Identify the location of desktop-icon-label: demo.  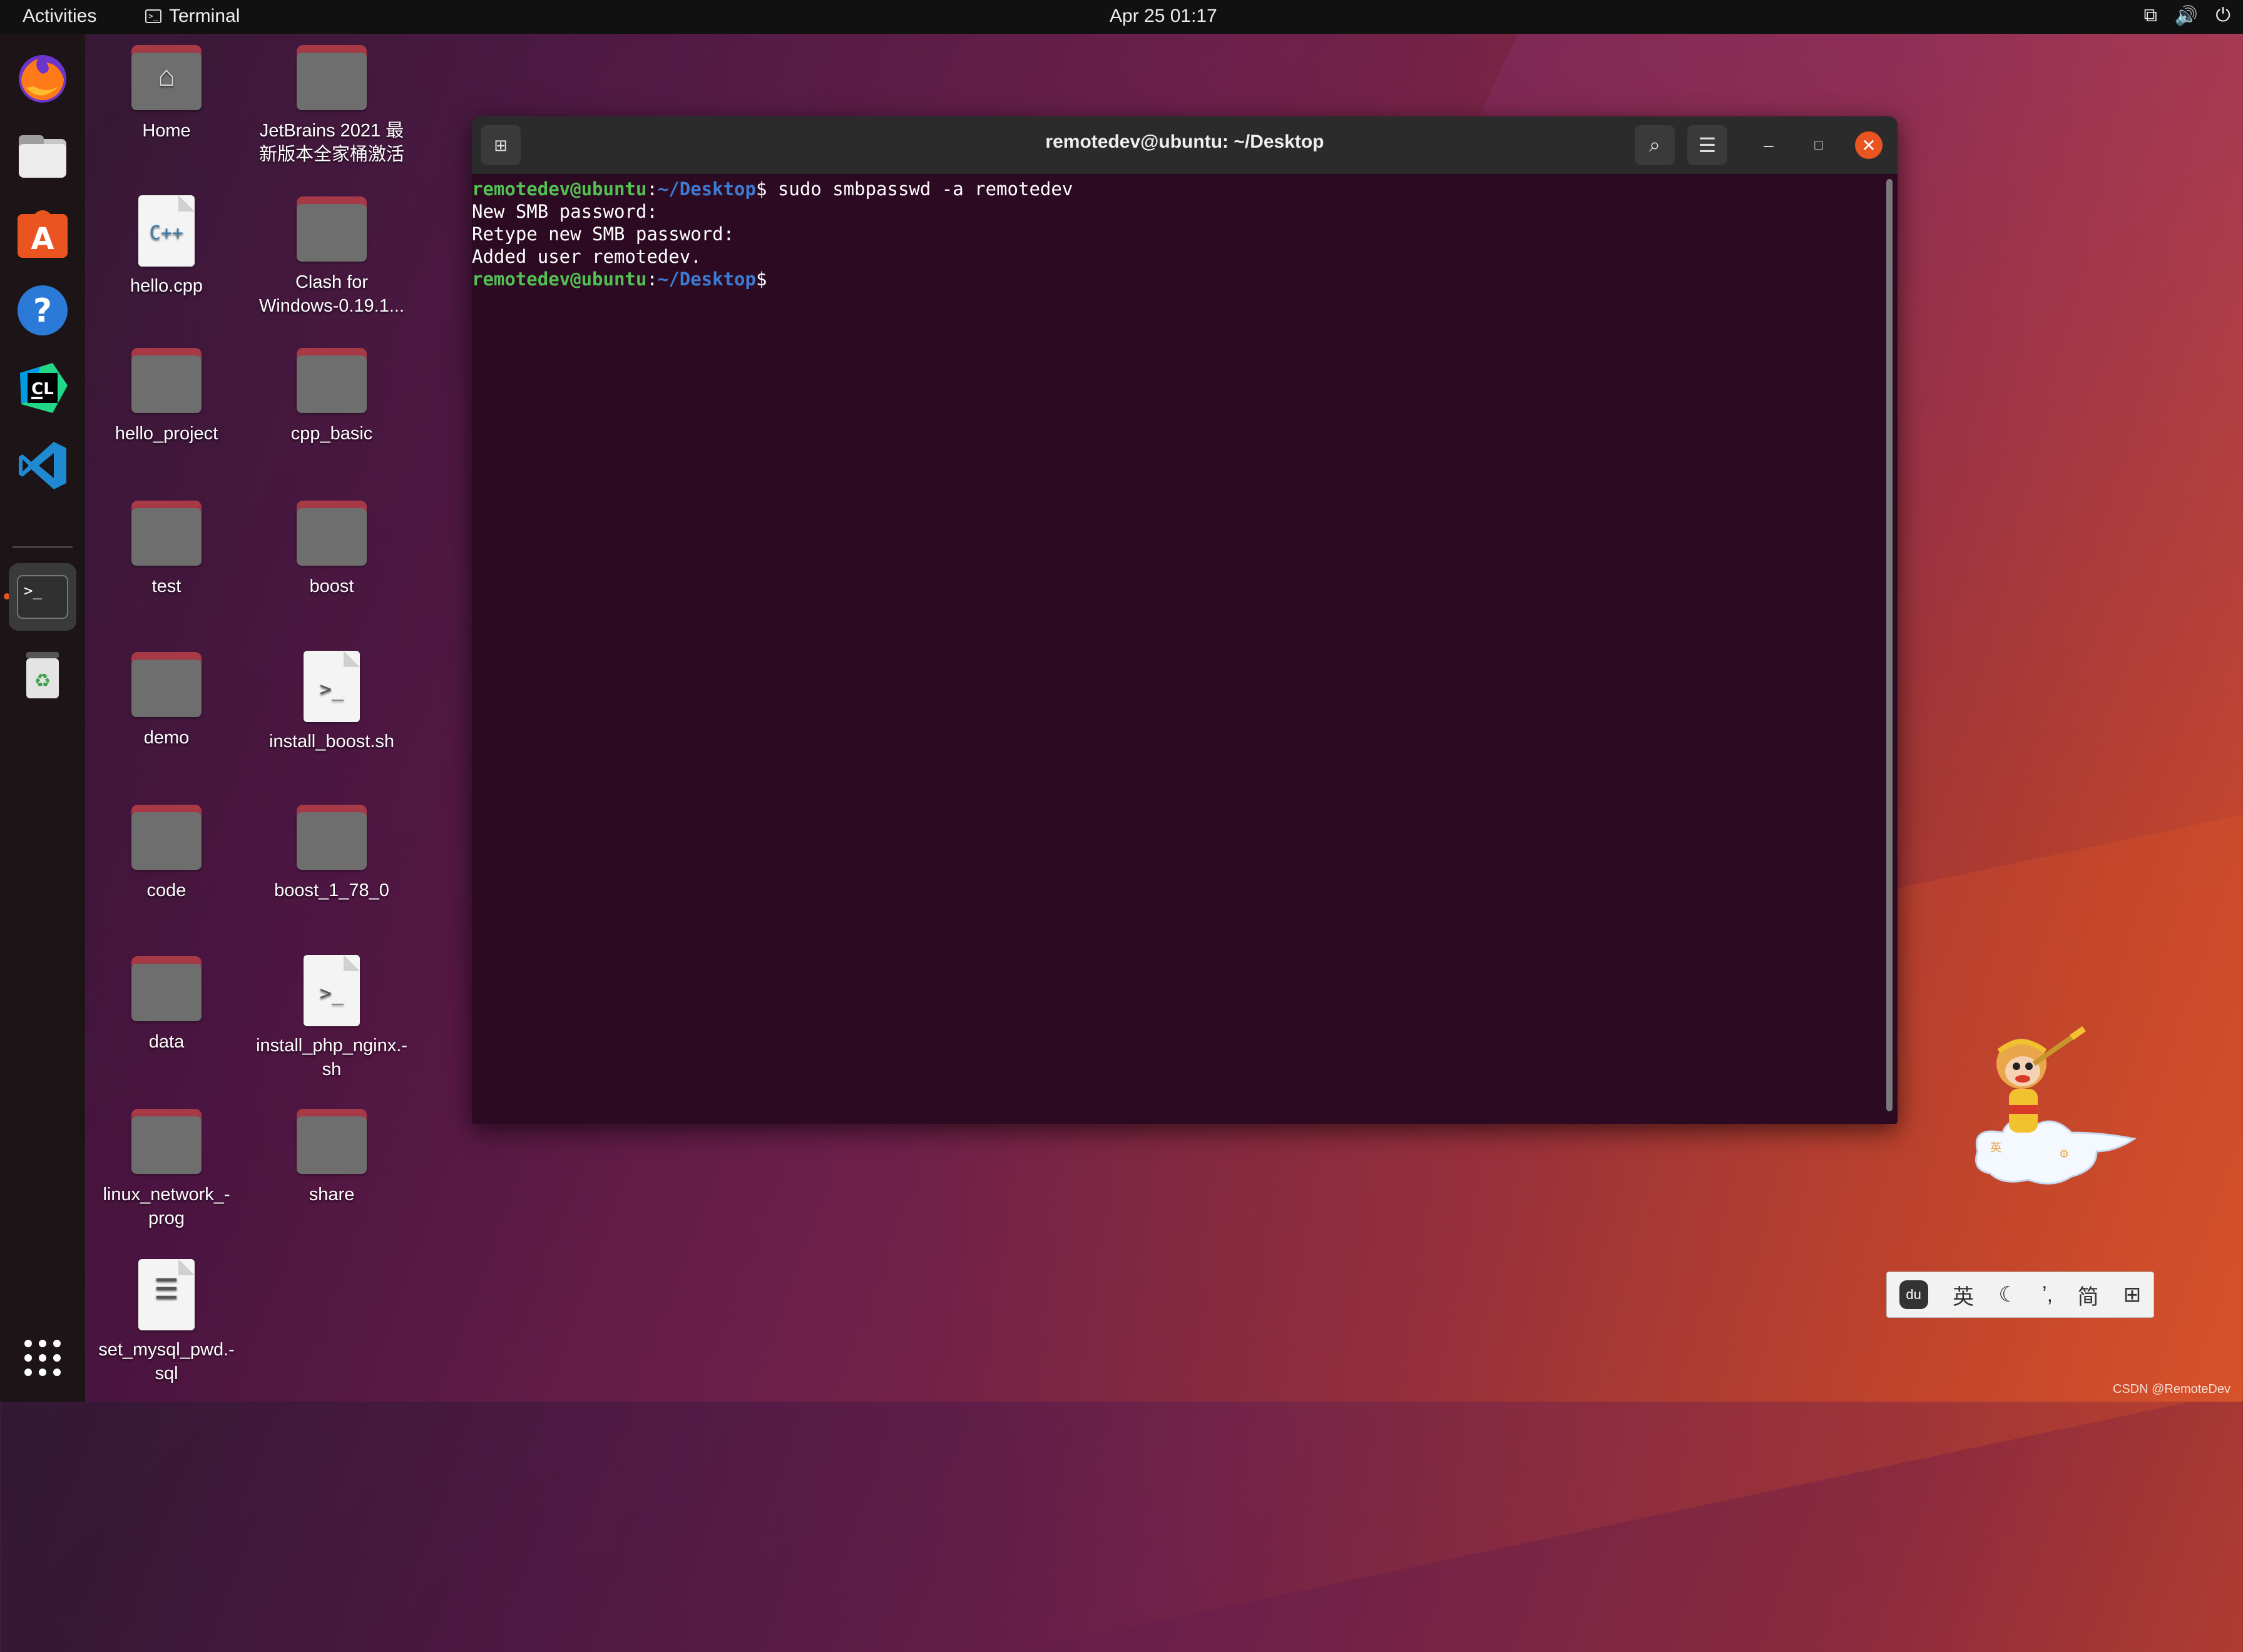
(166, 738).